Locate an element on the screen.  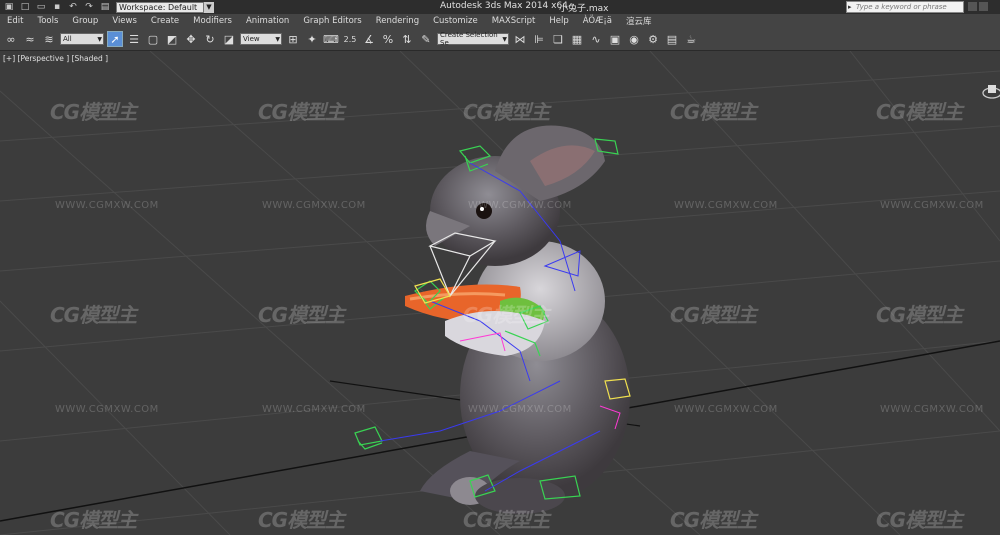
render-production-icon: ☕ is located at coordinates (691, 39).